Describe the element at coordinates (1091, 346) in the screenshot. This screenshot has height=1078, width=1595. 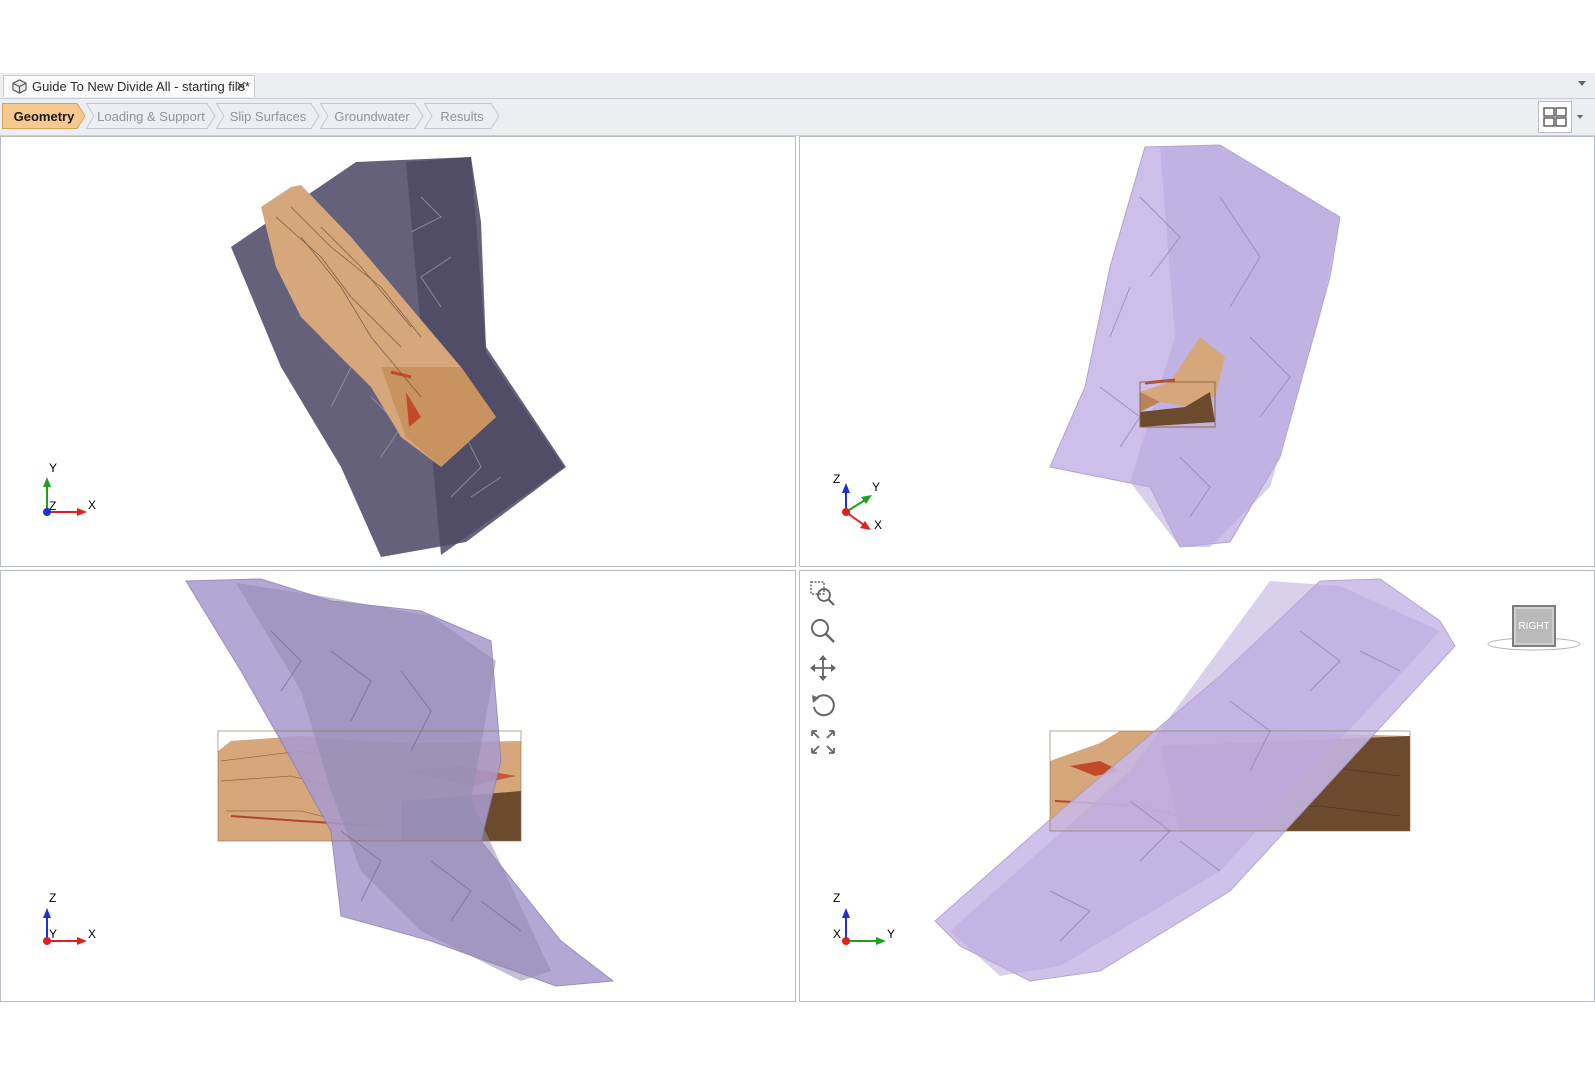
I see `model-3d-perspective-view` at that location.